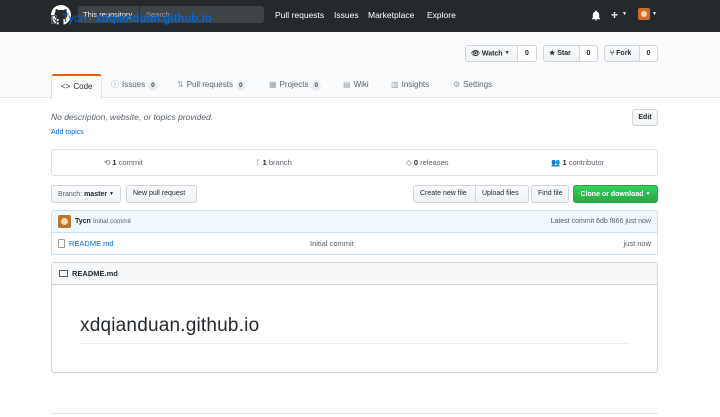  Describe the element at coordinates (95, 273) in the screenshot. I see `readme-title: README.md` at that location.